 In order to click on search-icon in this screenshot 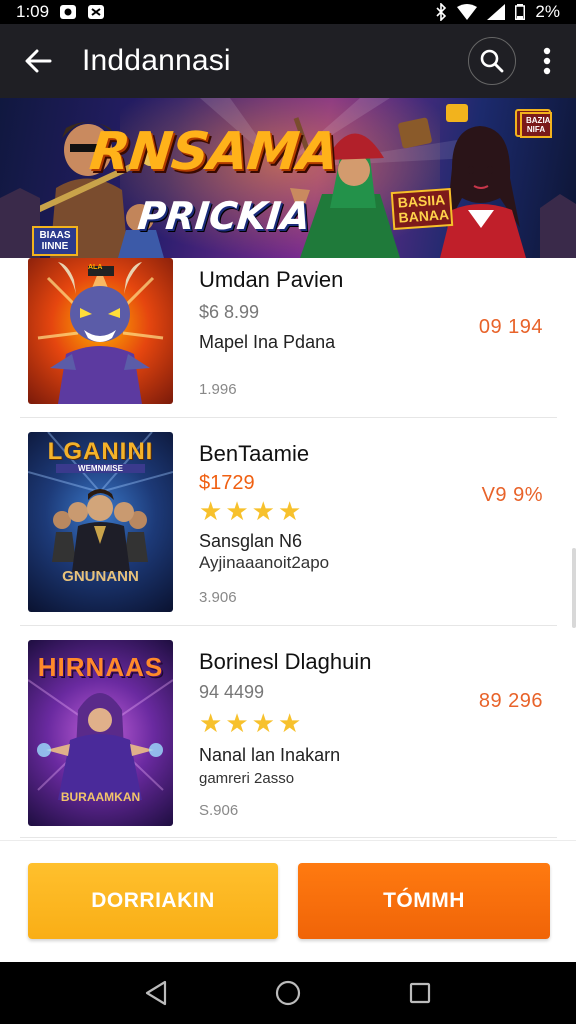, I will do `click(492, 61)`.